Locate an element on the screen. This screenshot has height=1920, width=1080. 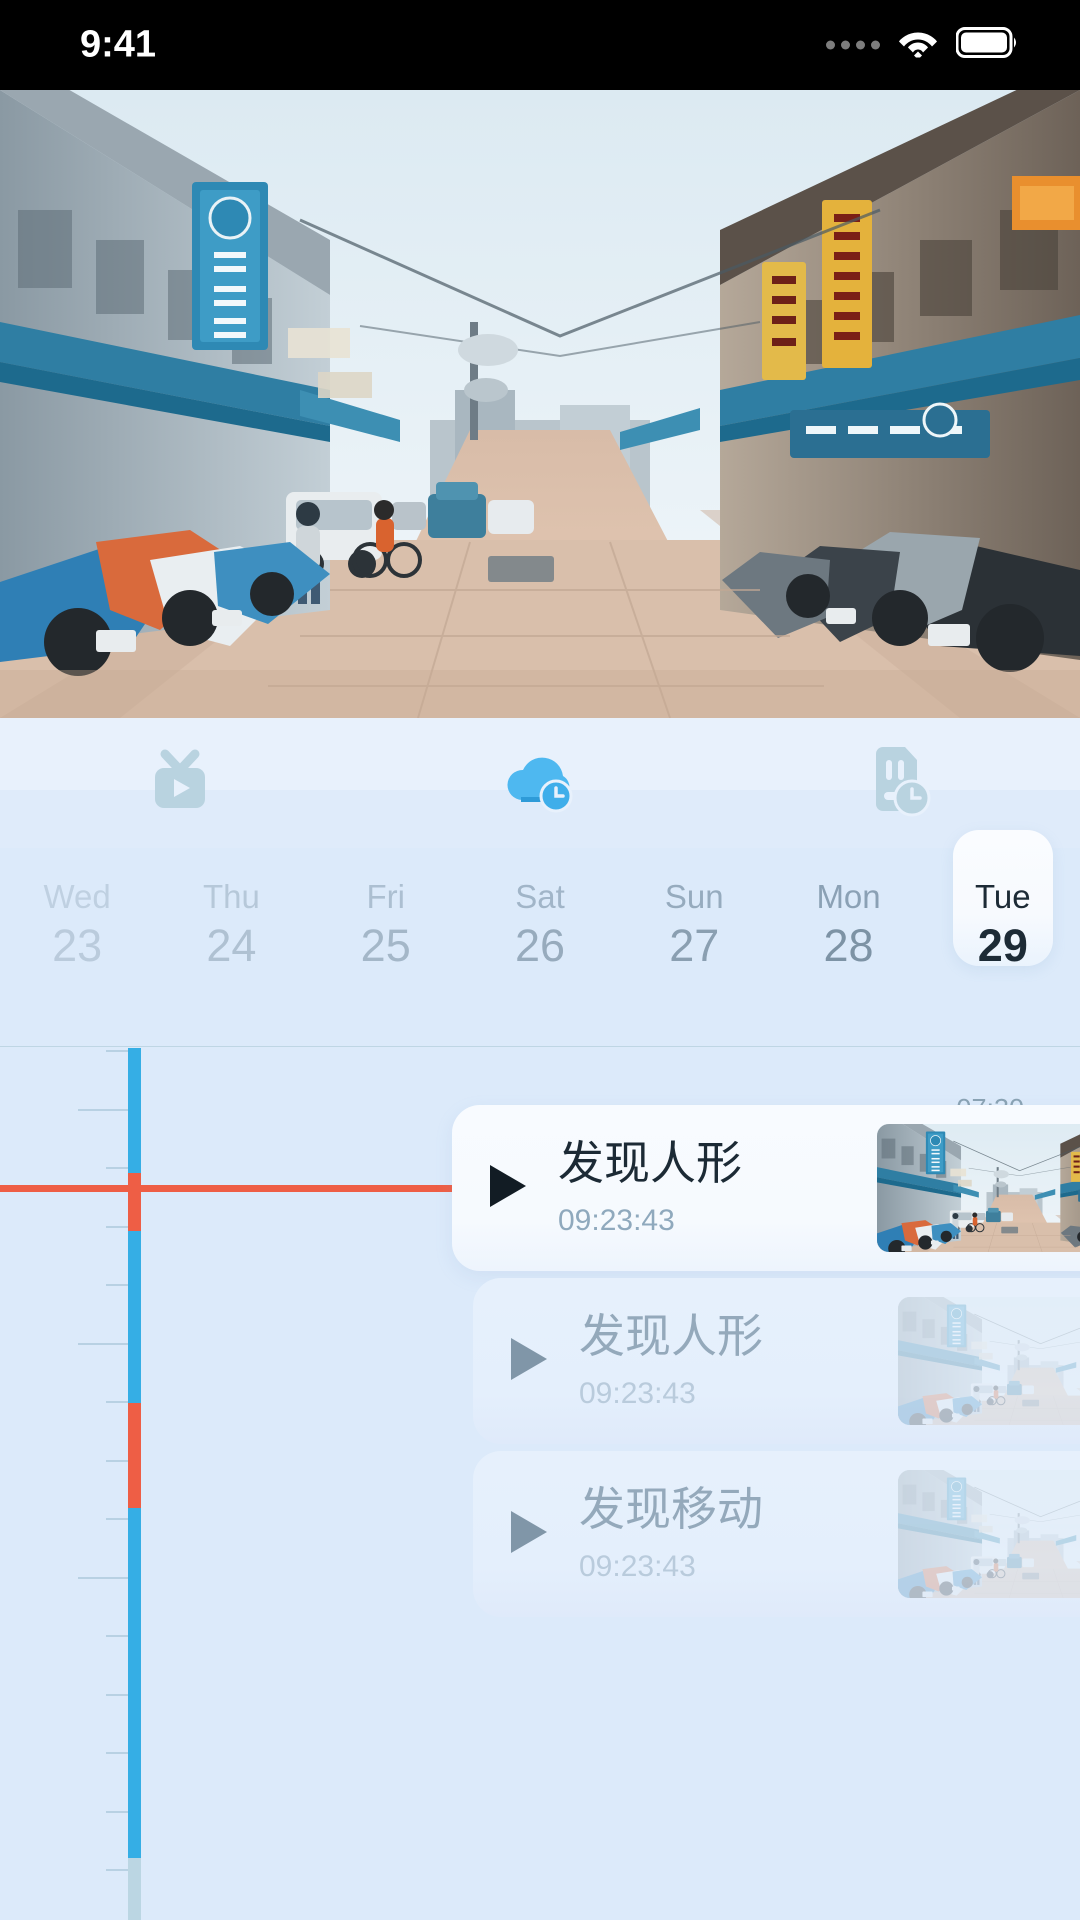
date-item-tue-selected: Tue 29 is located at coordinates (1003, 915).